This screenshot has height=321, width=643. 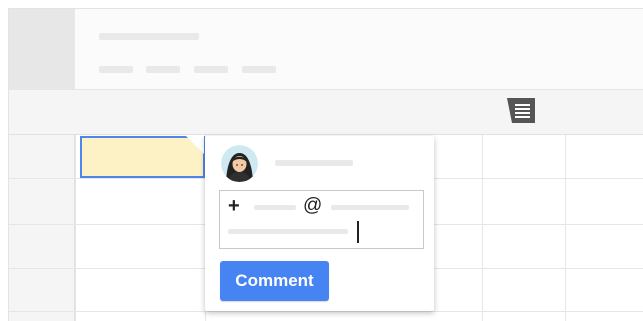 What do you see at coordinates (358, 232) in the screenshot?
I see `text-caret` at bounding box center [358, 232].